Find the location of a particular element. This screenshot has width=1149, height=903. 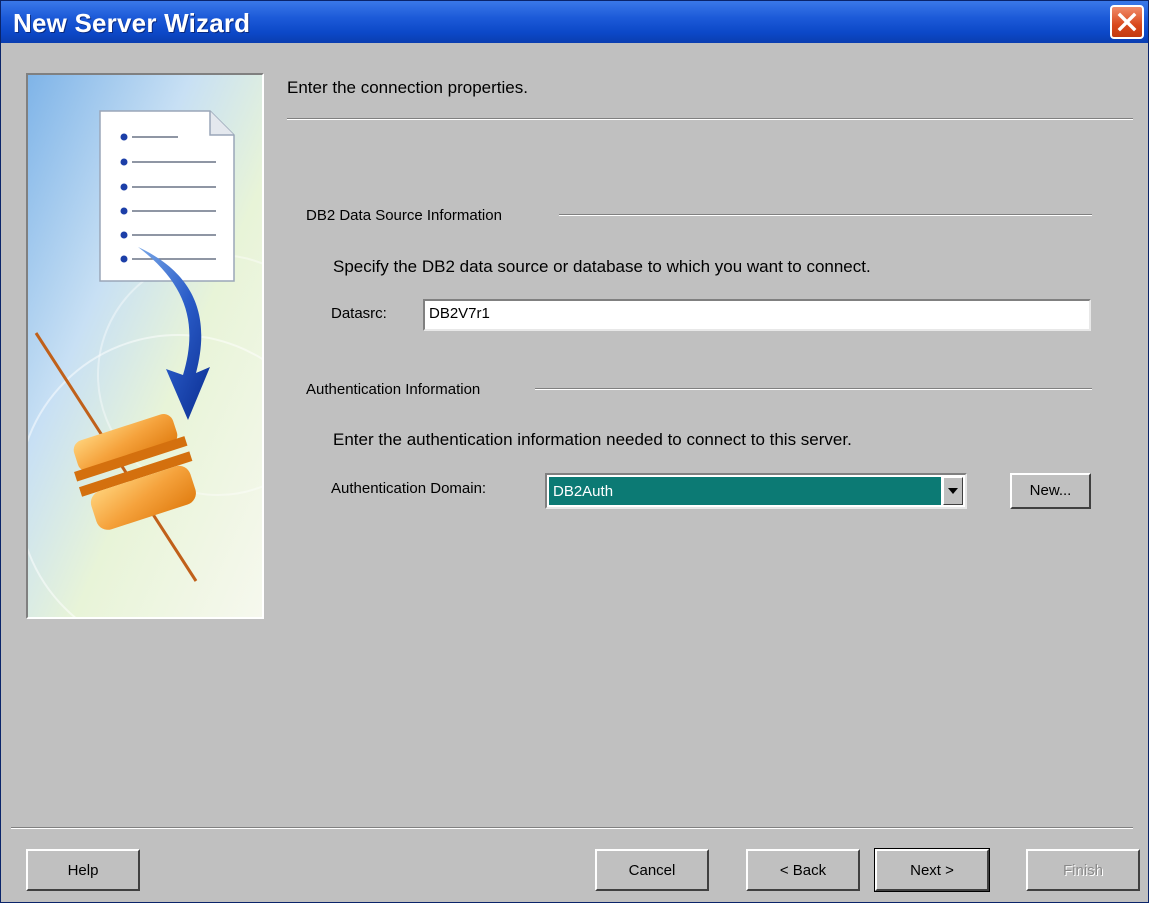

finish-button: Finish is located at coordinates (1083, 870).